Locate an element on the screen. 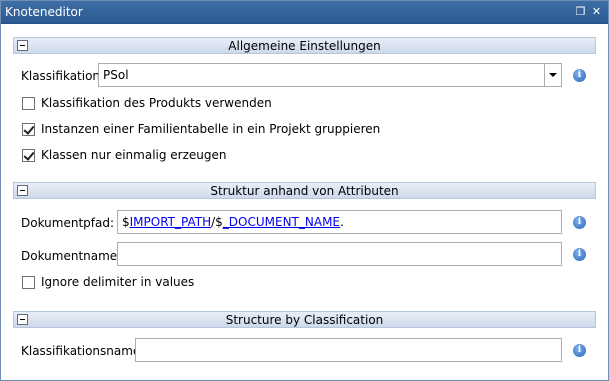 This screenshot has width=609, height=381. section-title: Allgemeine Einstellungen is located at coordinates (304, 46).